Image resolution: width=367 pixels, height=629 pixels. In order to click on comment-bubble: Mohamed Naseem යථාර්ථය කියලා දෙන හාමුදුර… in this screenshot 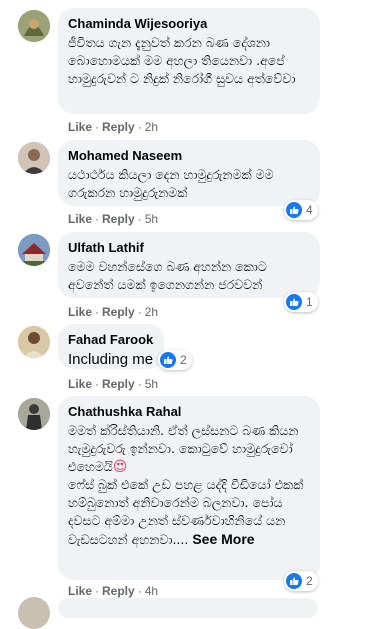, I will do `click(189, 173)`.